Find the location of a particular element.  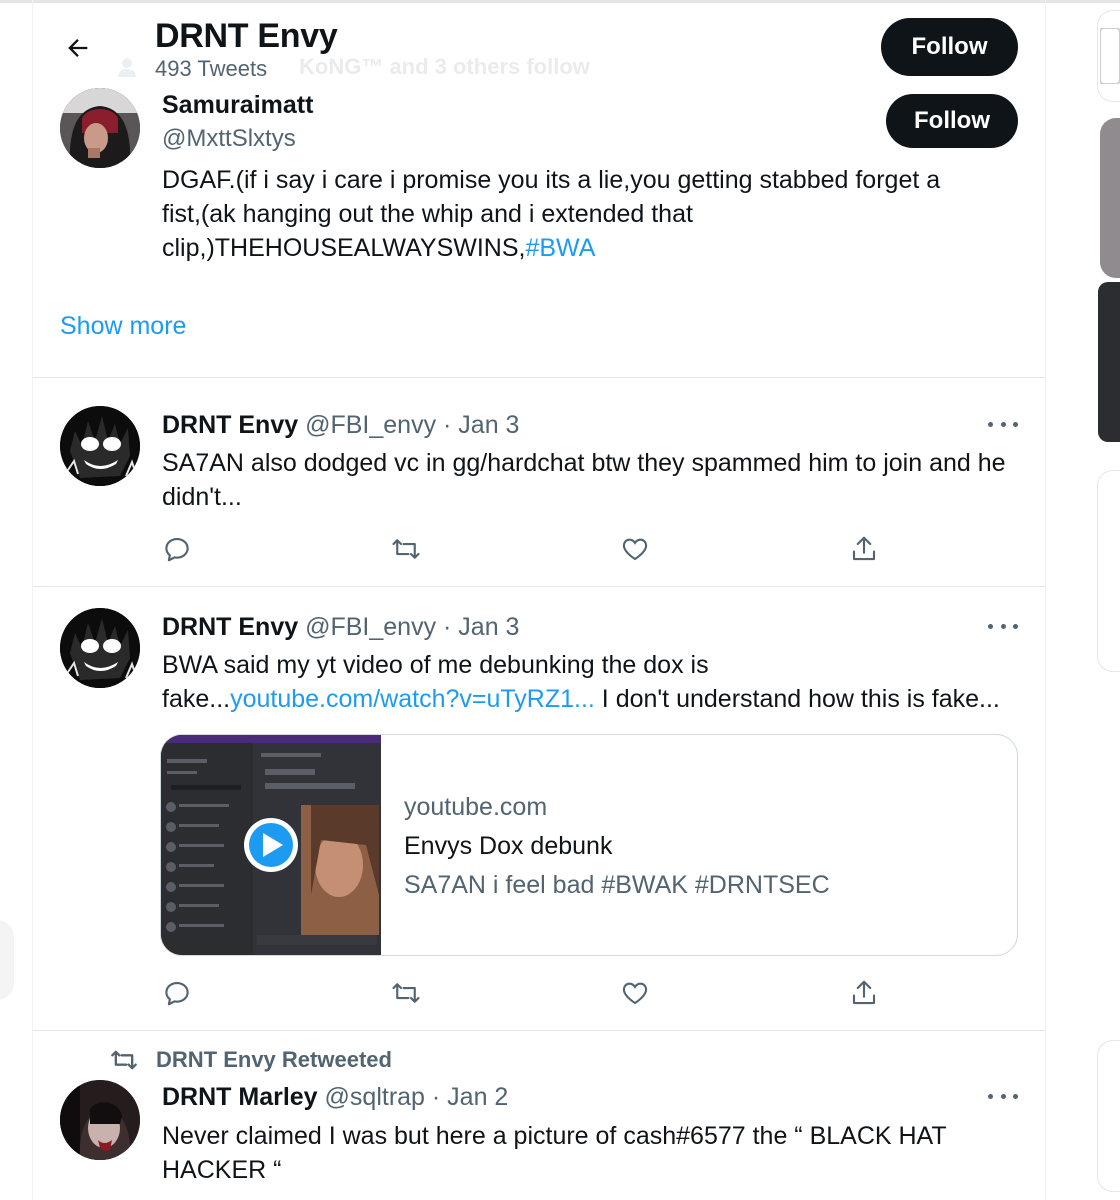

right-media-panel is located at coordinates (1109, 362).